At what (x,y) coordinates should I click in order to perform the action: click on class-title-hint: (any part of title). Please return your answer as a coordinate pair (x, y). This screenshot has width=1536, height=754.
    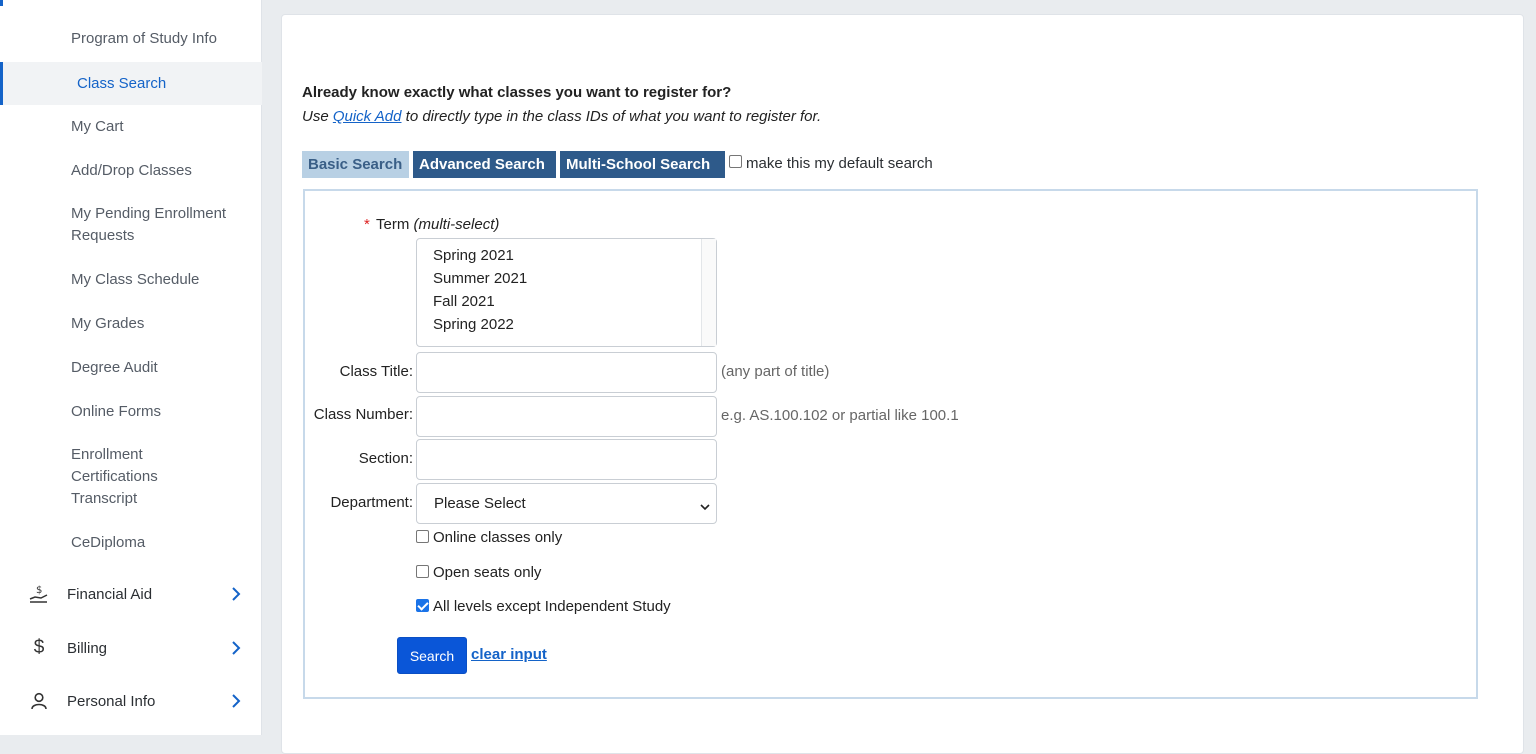
    Looking at the image, I should click on (775, 371).